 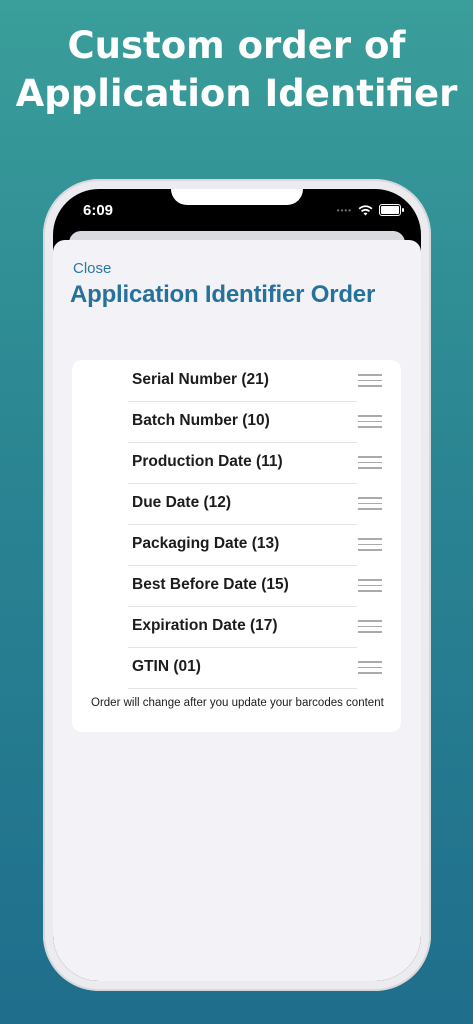 What do you see at coordinates (236, 70) in the screenshot?
I see `promo-headline: Custom order of Application Identifier` at bounding box center [236, 70].